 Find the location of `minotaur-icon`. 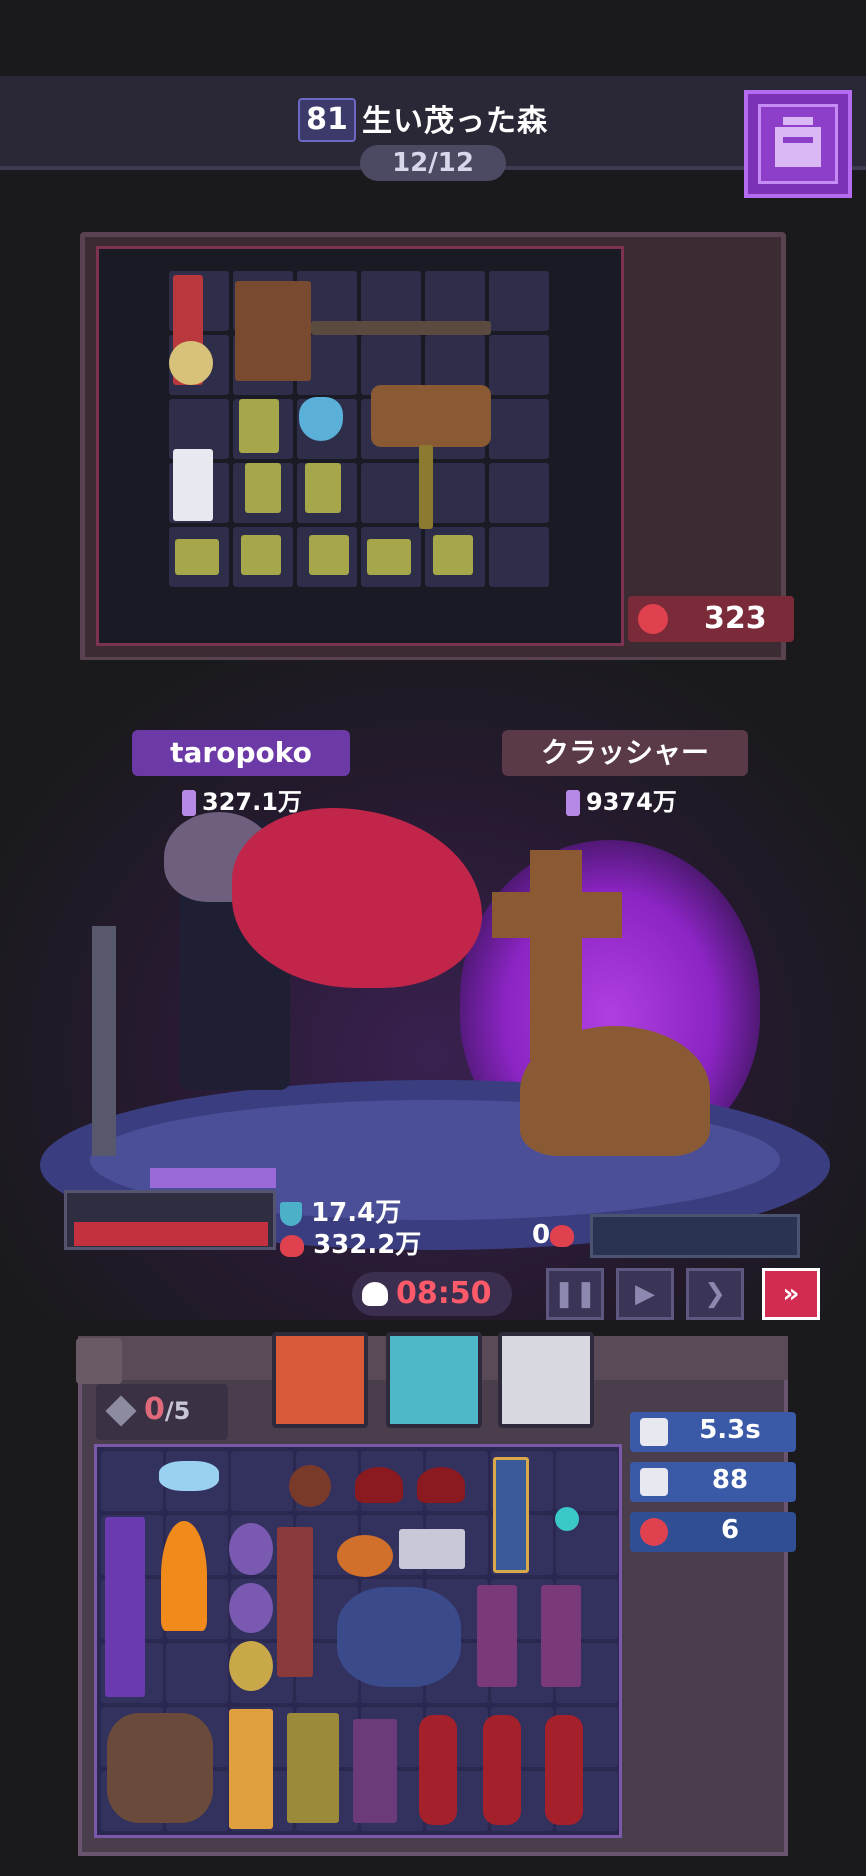

minotaur-icon is located at coordinates (160, 1768).